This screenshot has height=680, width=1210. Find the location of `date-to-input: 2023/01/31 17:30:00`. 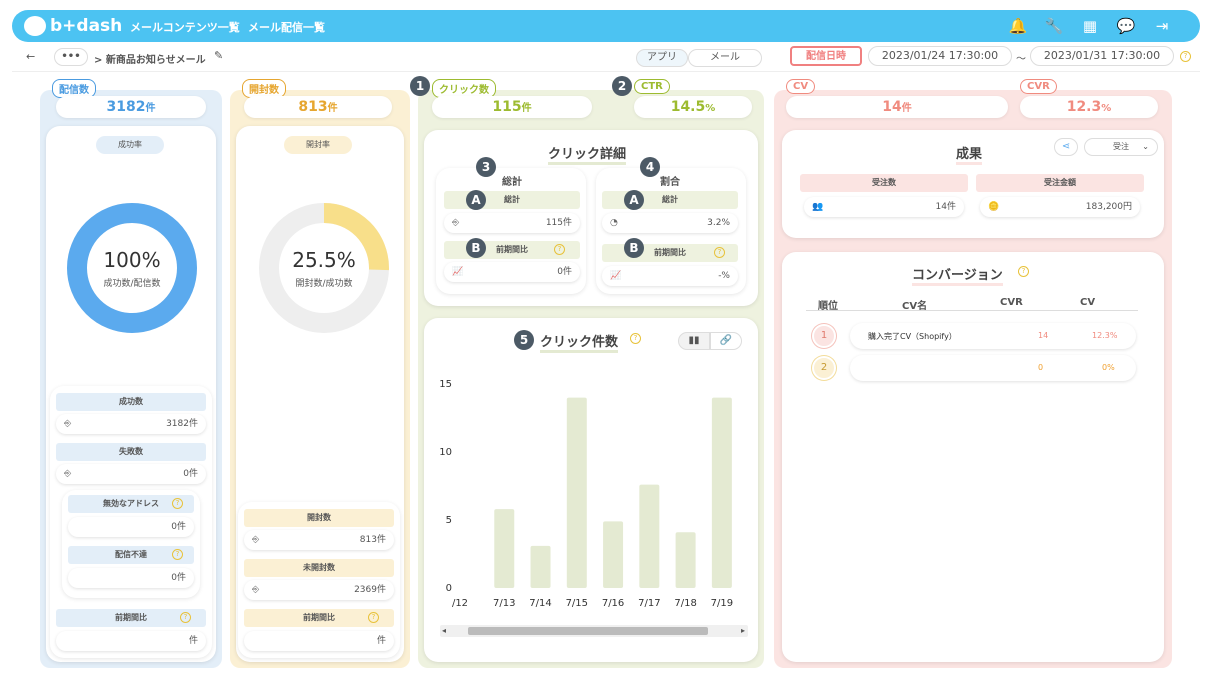

date-to-input: 2023/01/31 17:30:00 is located at coordinates (1102, 56).